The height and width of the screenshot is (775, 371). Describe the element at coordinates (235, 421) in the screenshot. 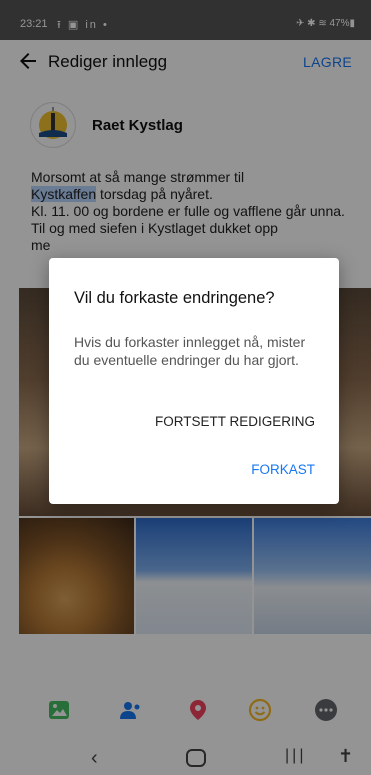

I see `continue-editing-button: FORTSETT REDIGERING` at that location.